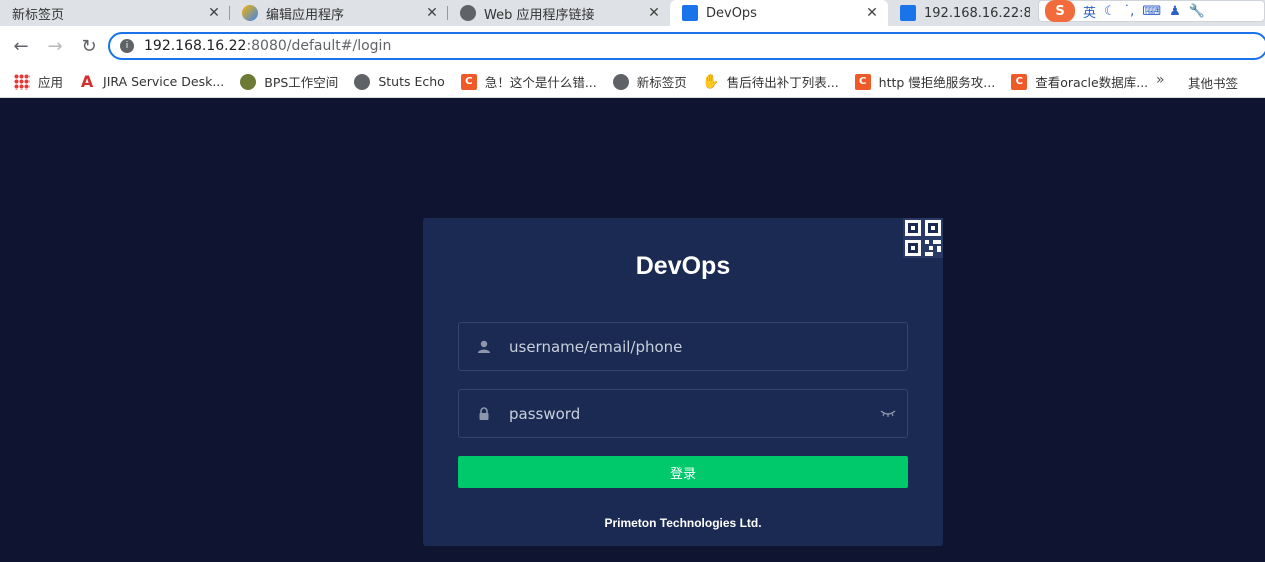 The width and height of the screenshot is (1265, 562). I want to click on wrench-icon: 🔧, so click(1197, 11).